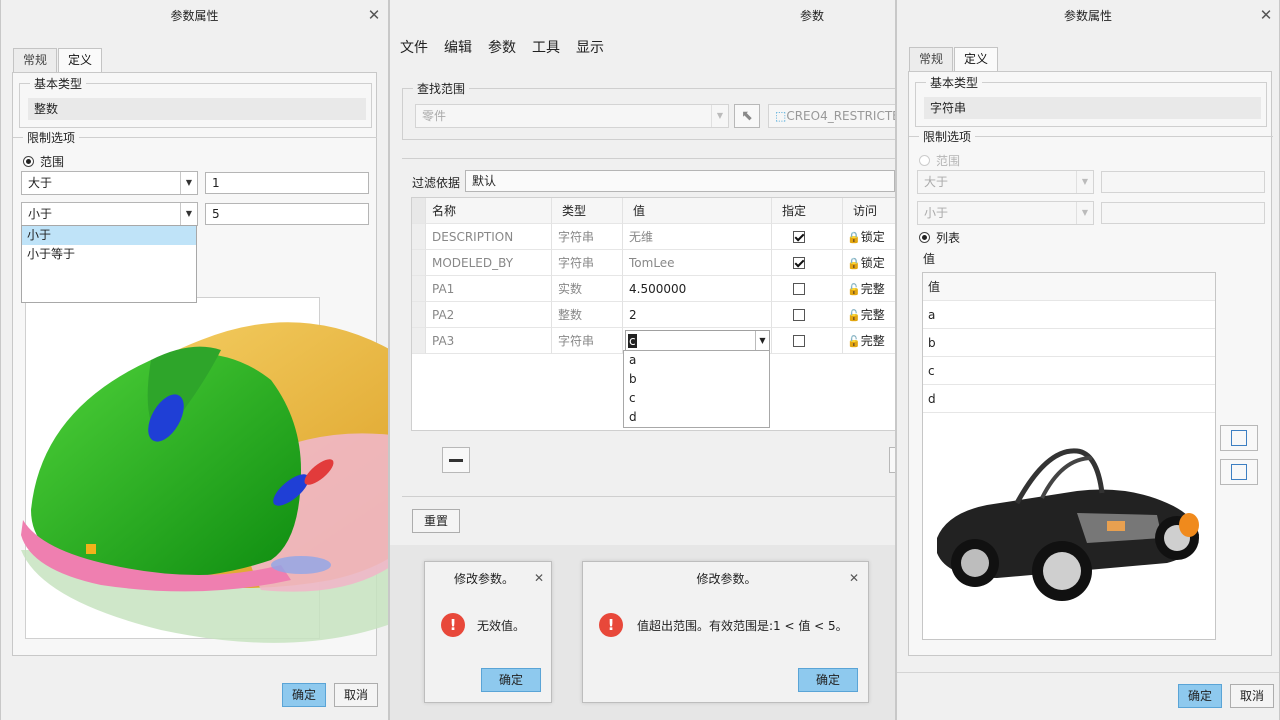 This screenshot has width=1280, height=720. Describe the element at coordinates (456, 460) in the screenshot. I see `minus-icon` at that location.